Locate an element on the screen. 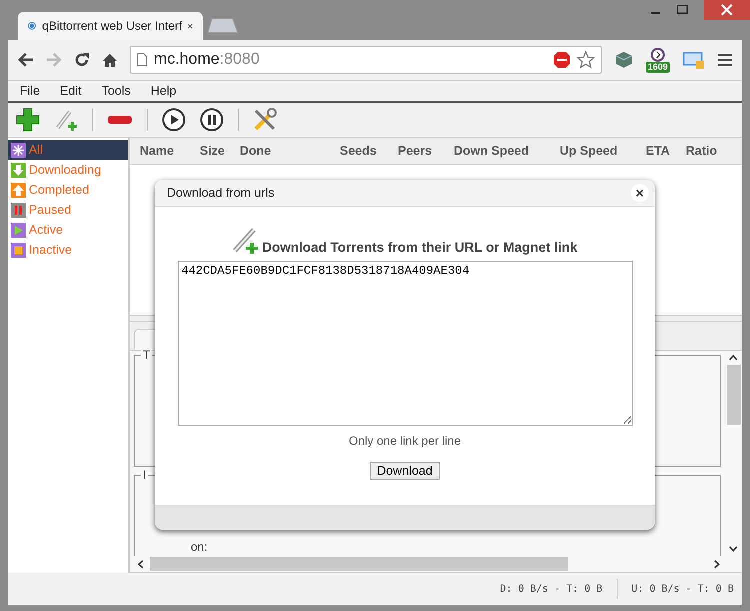 Image resolution: width=750 pixels, height=611 pixels. minus-icon is located at coordinates (120, 120).